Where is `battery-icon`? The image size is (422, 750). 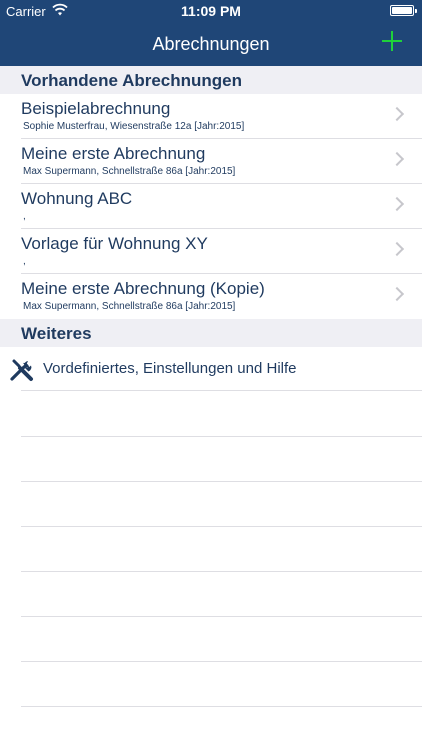
battery-icon is located at coordinates (403, 10).